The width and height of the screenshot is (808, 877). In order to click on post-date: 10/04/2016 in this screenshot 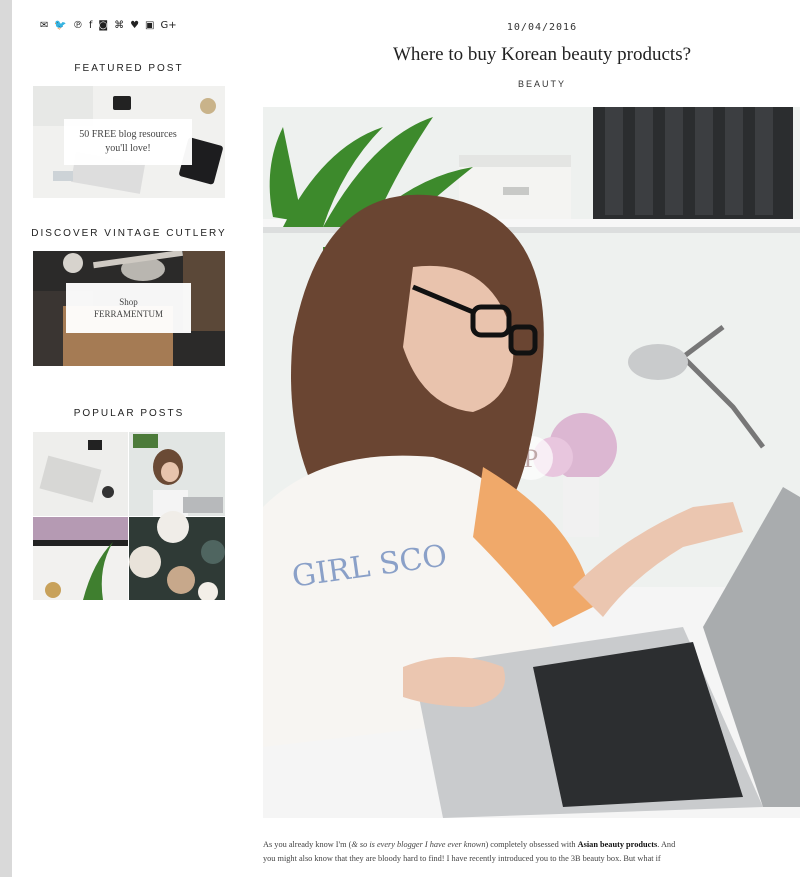, I will do `click(542, 27)`.